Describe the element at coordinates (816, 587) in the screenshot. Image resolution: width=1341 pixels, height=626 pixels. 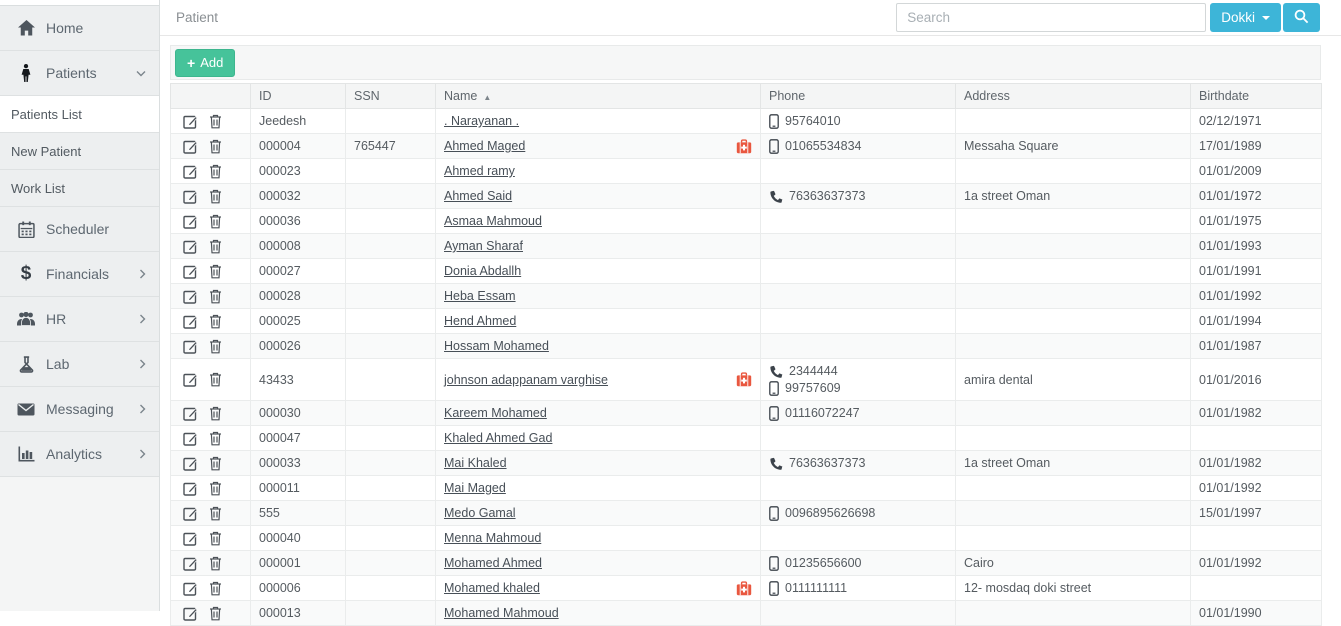
I see `phone-number: 0111111111` at that location.